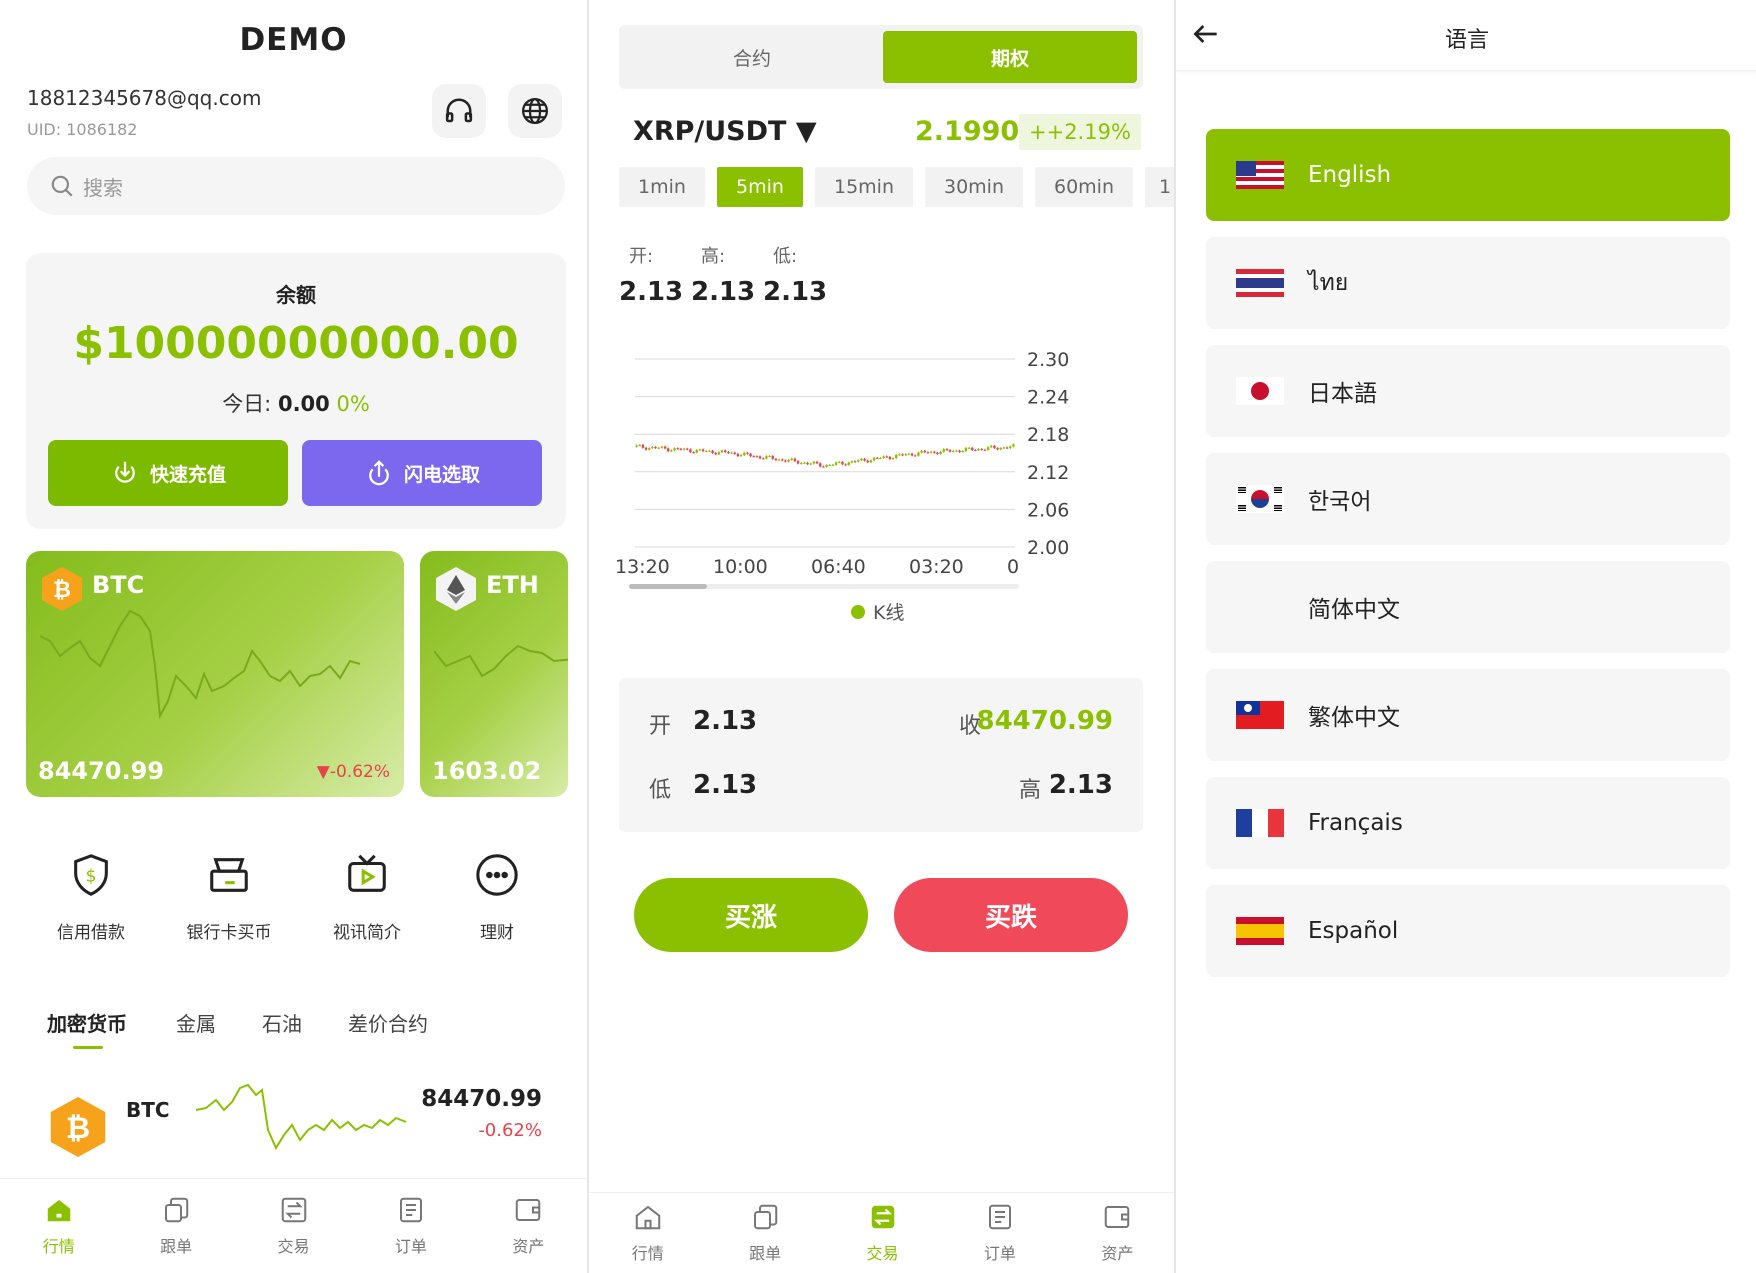 This screenshot has width=1756, height=1273. I want to click on language-name: Español, so click(1353, 931).